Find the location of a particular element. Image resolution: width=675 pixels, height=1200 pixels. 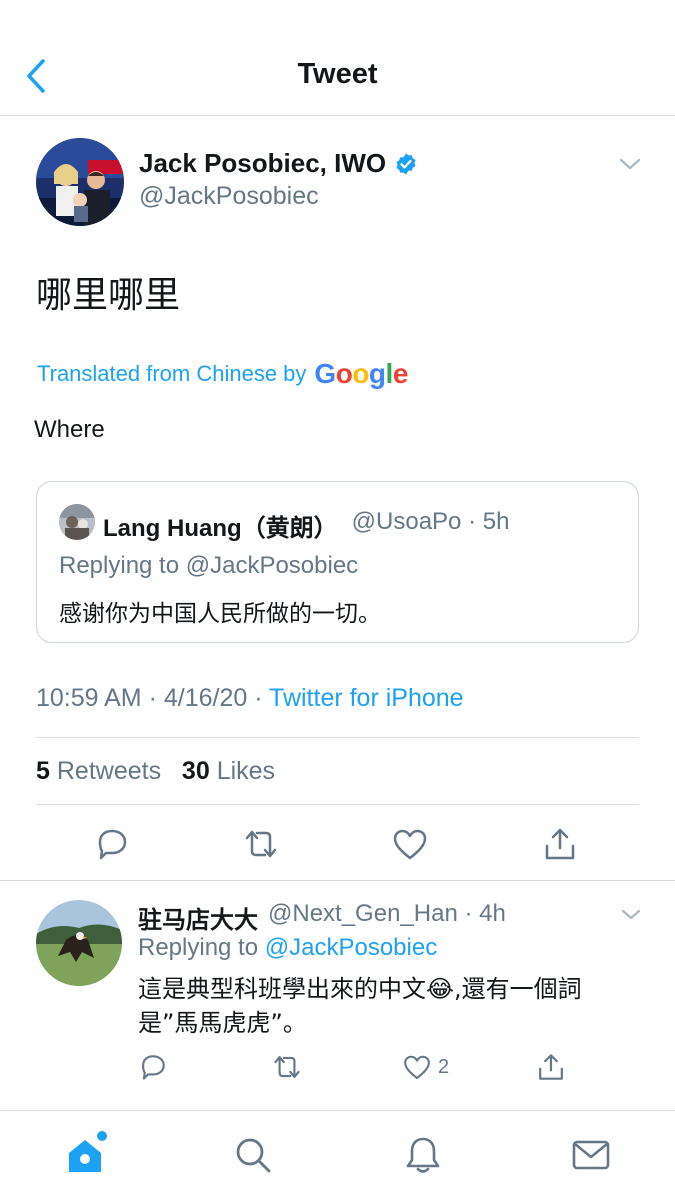

likes-stat: 30 Likes is located at coordinates (228, 771).